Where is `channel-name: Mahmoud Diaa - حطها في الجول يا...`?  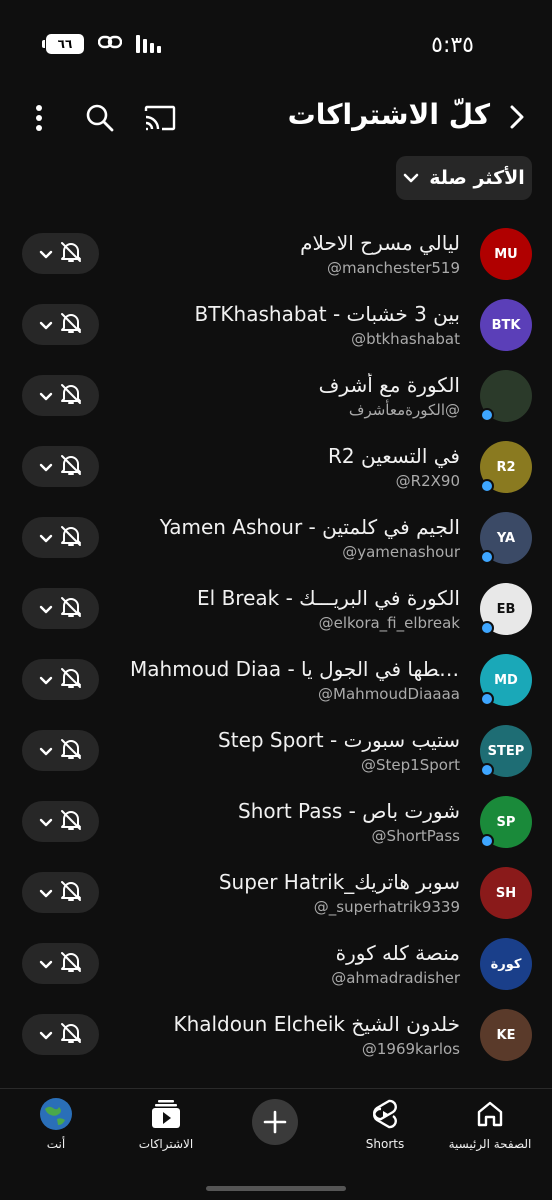 channel-name: Mahmoud Diaa - حطها في الجول يا... is located at coordinates (295, 669).